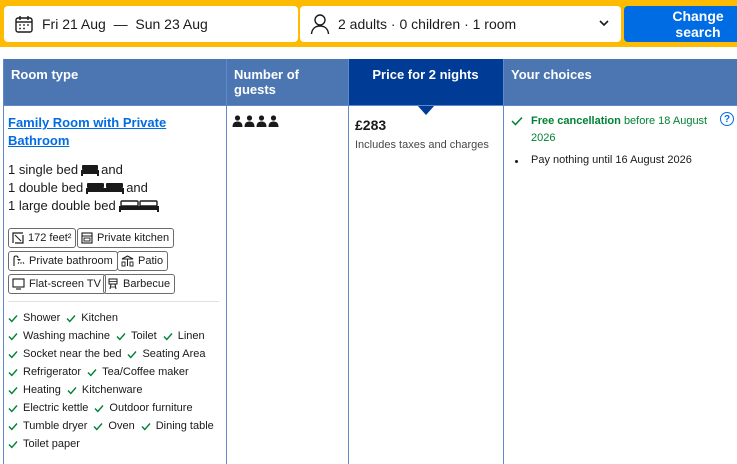  What do you see at coordinates (43, 169) in the screenshot?
I see `bed-text: 1 single bed` at bounding box center [43, 169].